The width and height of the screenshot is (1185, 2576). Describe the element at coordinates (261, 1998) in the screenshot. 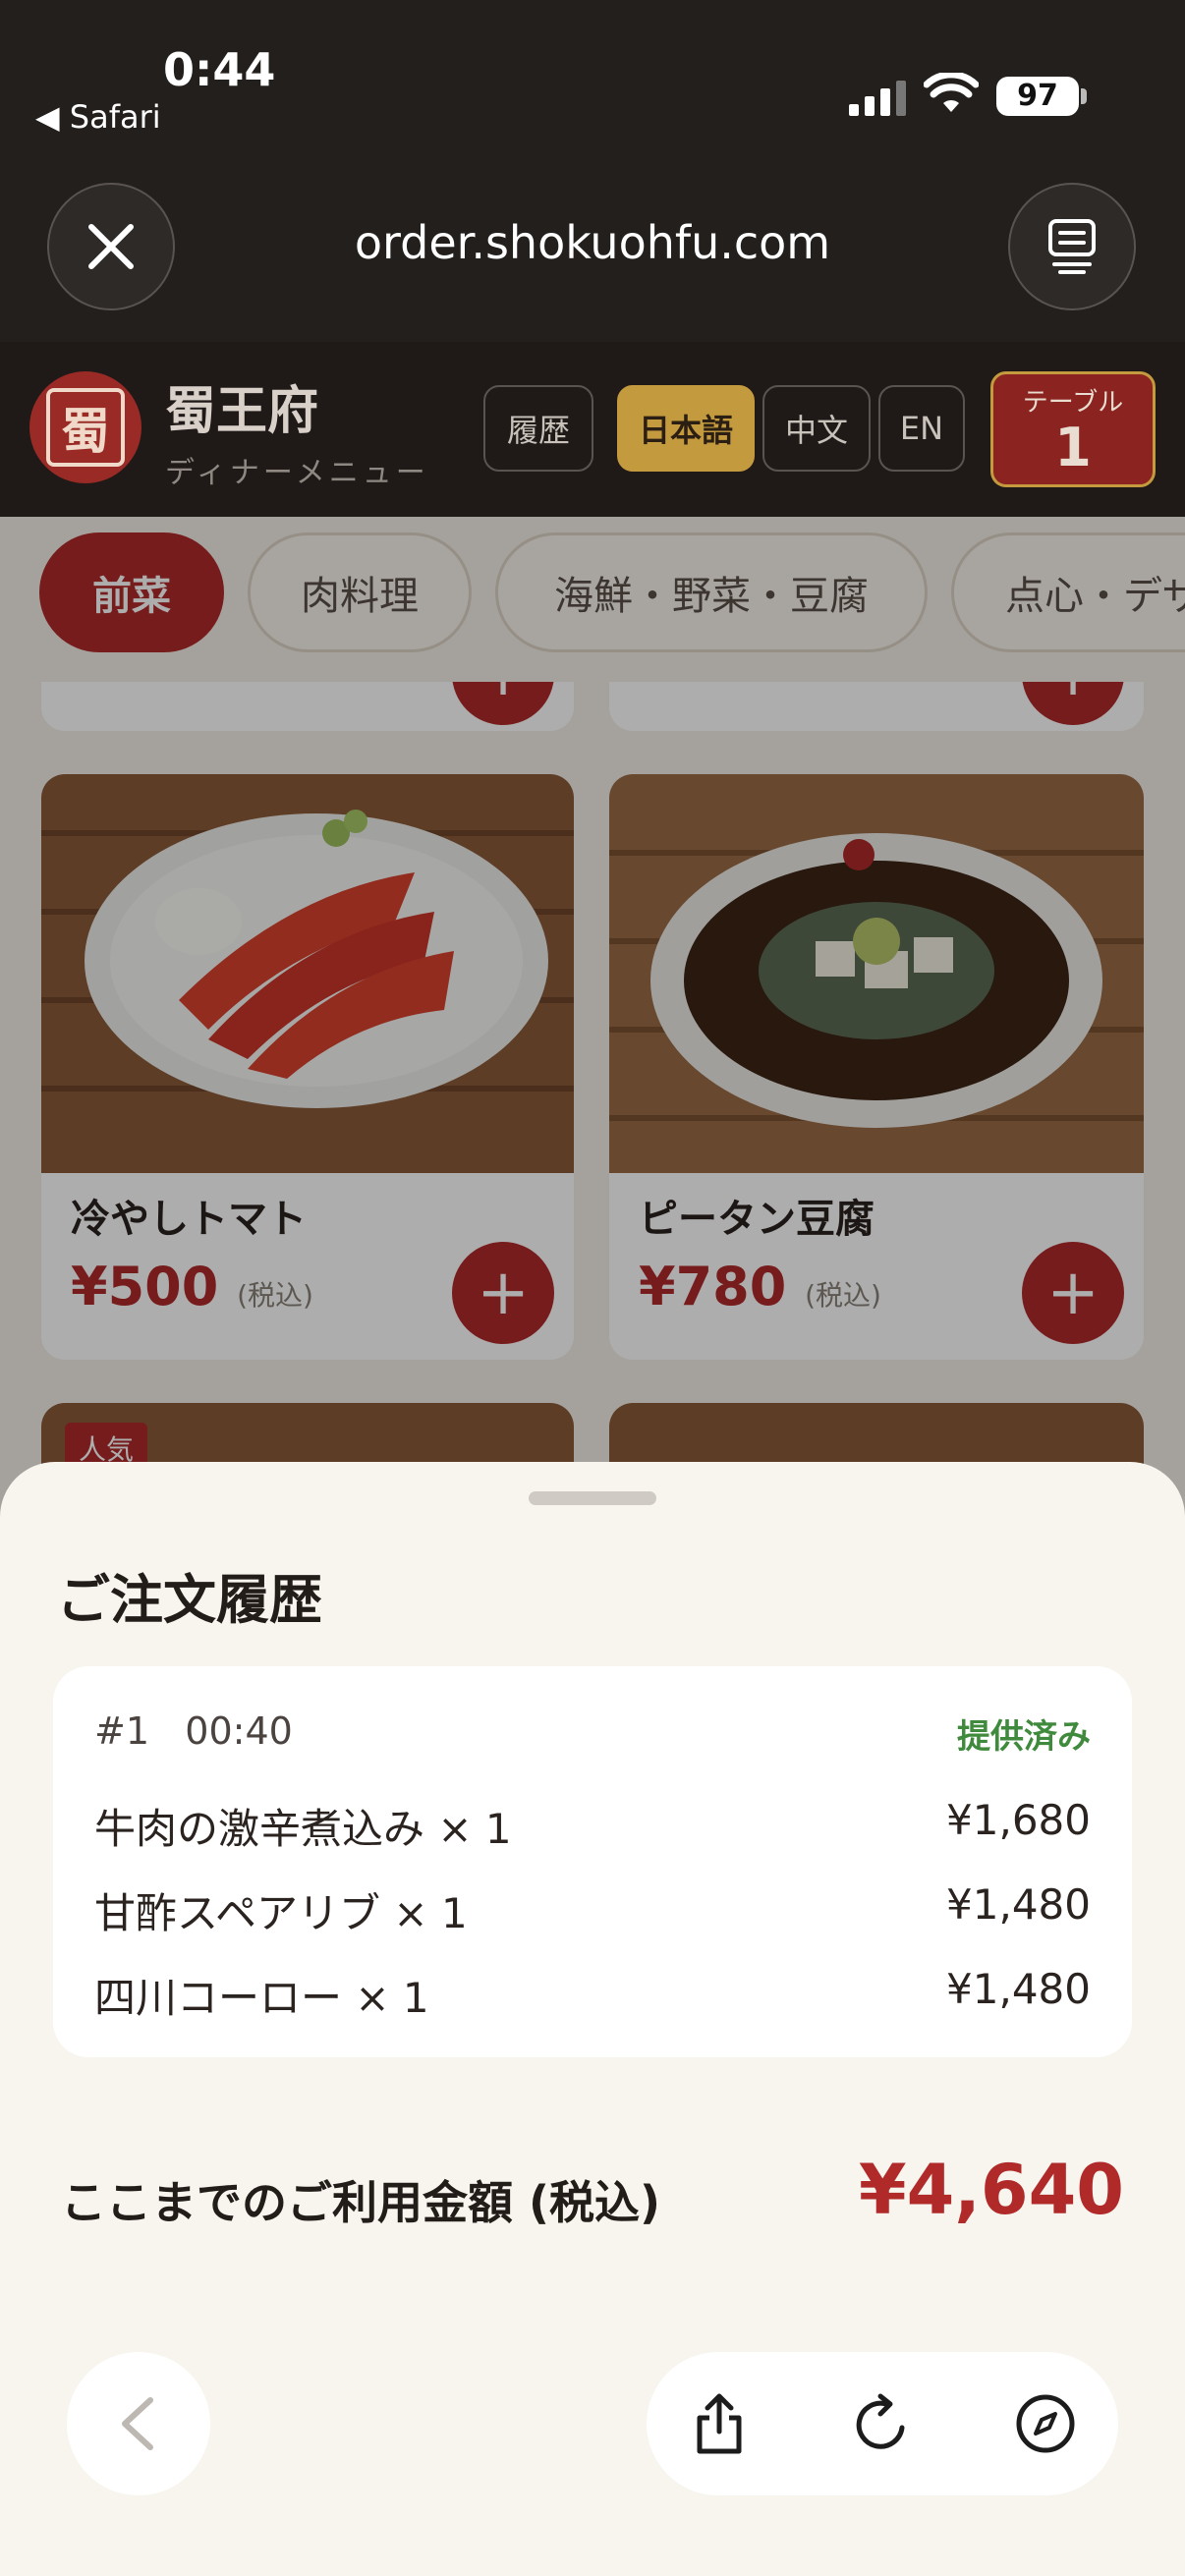

I see `order-line-item: 四川コーロー × 1` at that location.